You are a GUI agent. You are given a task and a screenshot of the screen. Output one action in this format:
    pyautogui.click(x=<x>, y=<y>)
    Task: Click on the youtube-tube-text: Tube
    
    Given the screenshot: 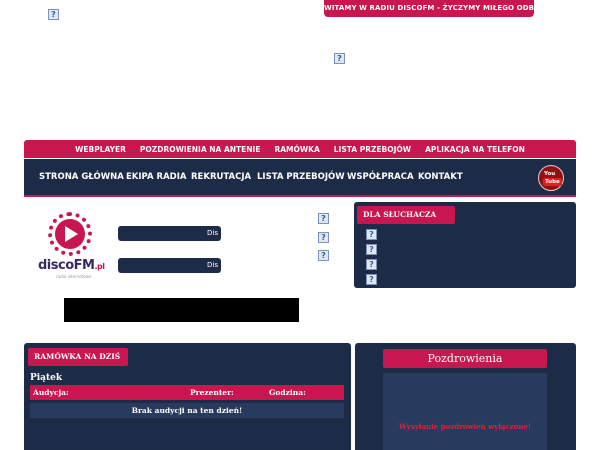 What is the action you would take?
    pyautogui.click(x=552, y=182)
    